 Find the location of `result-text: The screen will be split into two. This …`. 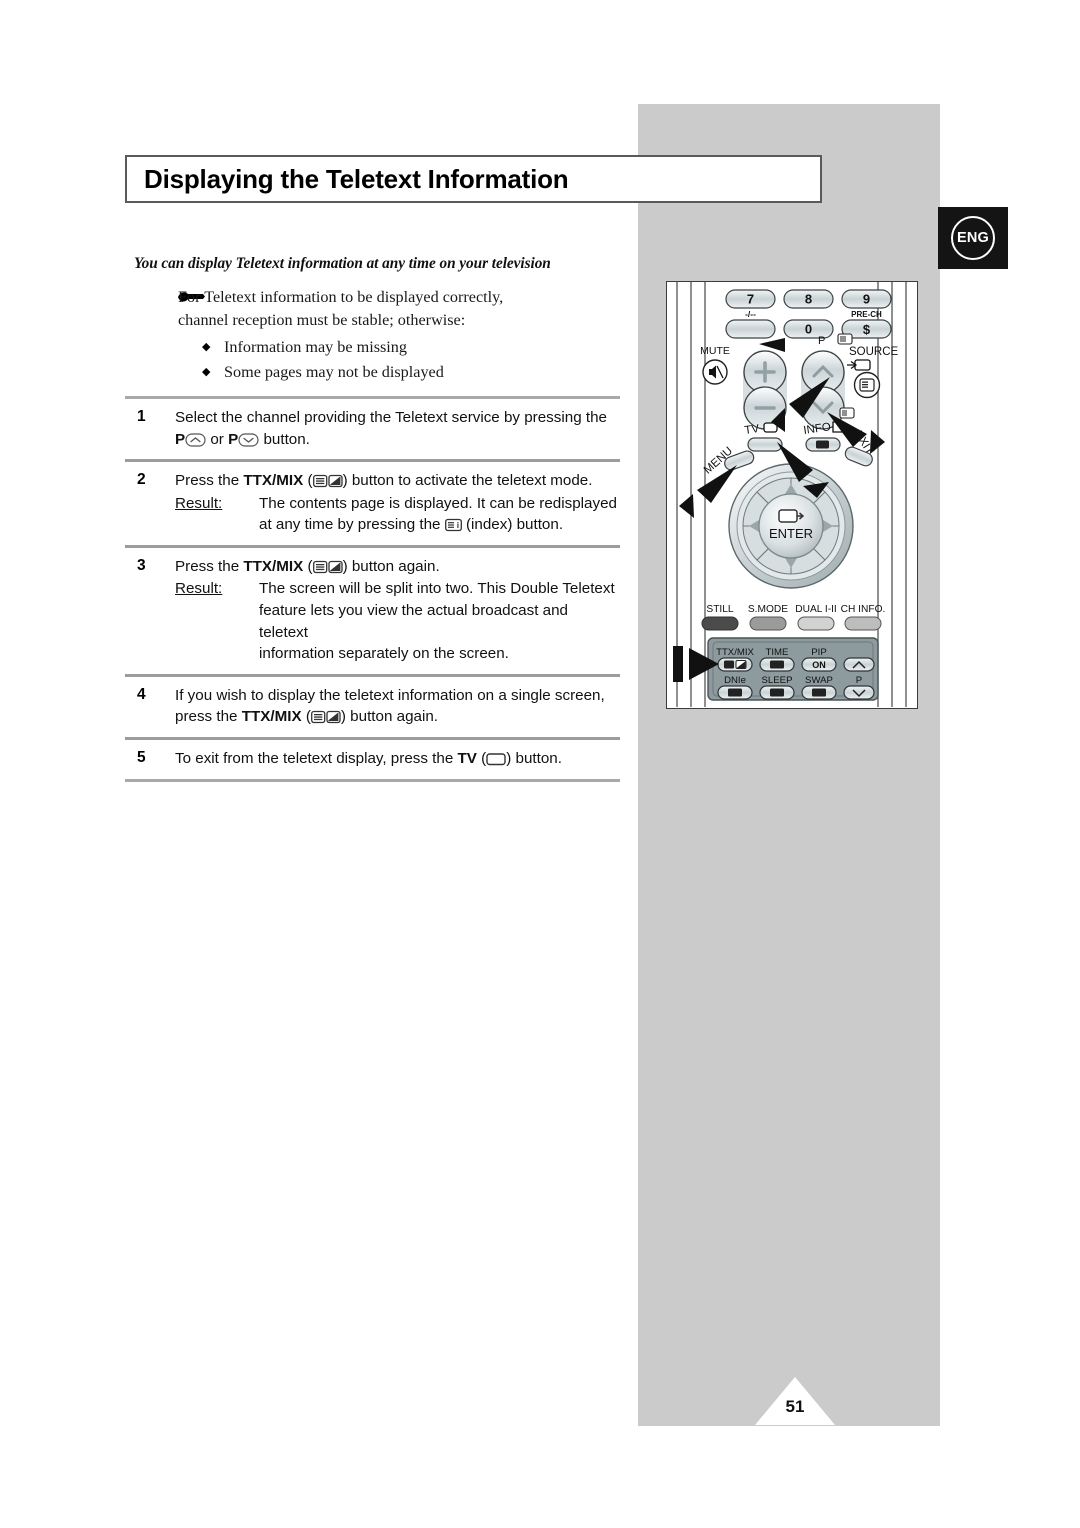

result-text: The screen will be split into two. This … is located at coordinates (439, 621).